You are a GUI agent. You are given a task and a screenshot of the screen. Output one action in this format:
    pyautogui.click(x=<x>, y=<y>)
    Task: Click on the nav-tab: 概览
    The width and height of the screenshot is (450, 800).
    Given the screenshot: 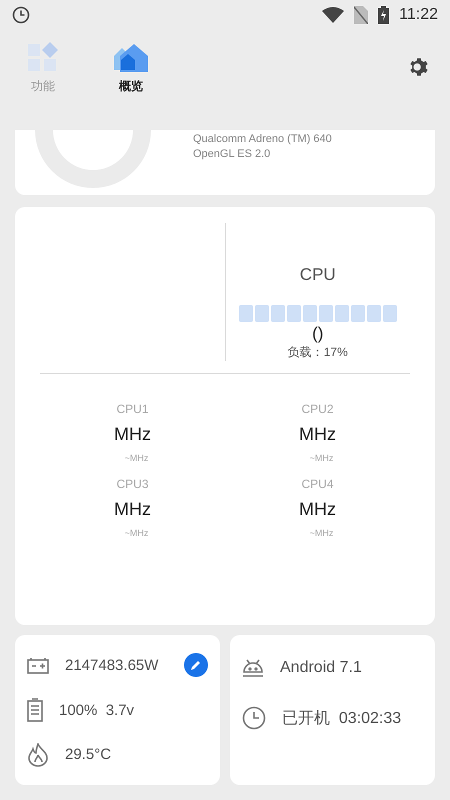 What is the action you would take?
    pyautogui.click(x=131, y=68)
    